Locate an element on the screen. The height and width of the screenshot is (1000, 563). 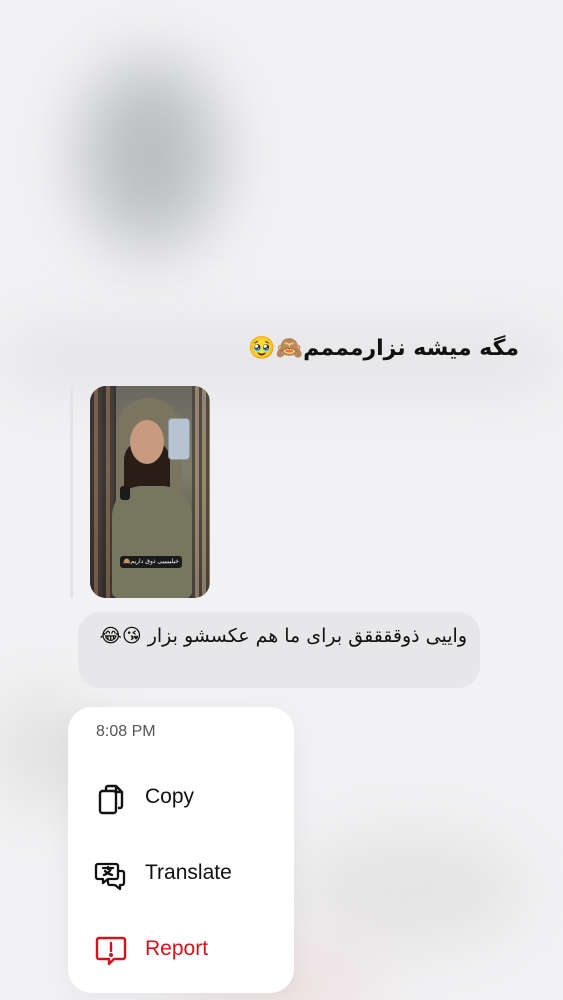
reply-message-text: واییی ذوققققق برای ما هم عکسشو بزار 😘😂 is located at coordinates (283, 636).